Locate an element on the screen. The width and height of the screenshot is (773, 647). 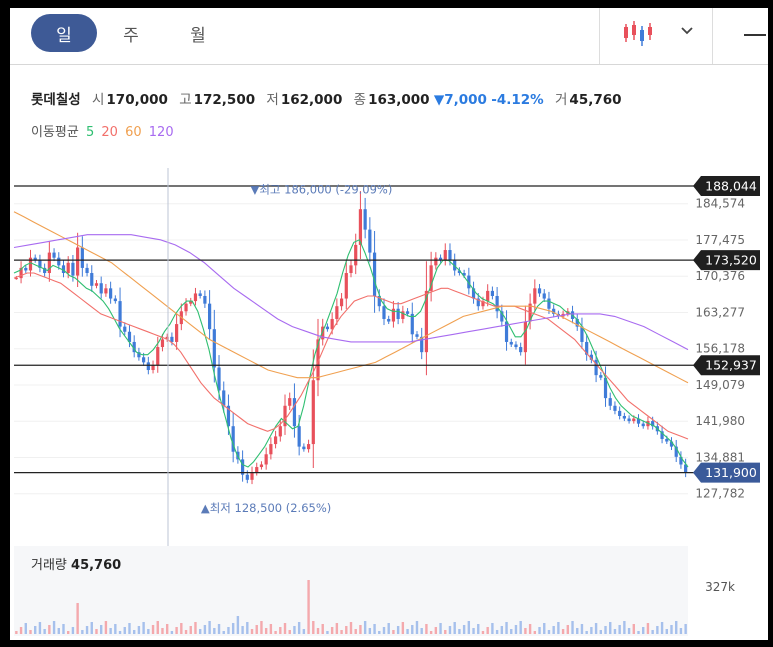
y-tick-label: 141,980 is located at coordinates (720, 421).